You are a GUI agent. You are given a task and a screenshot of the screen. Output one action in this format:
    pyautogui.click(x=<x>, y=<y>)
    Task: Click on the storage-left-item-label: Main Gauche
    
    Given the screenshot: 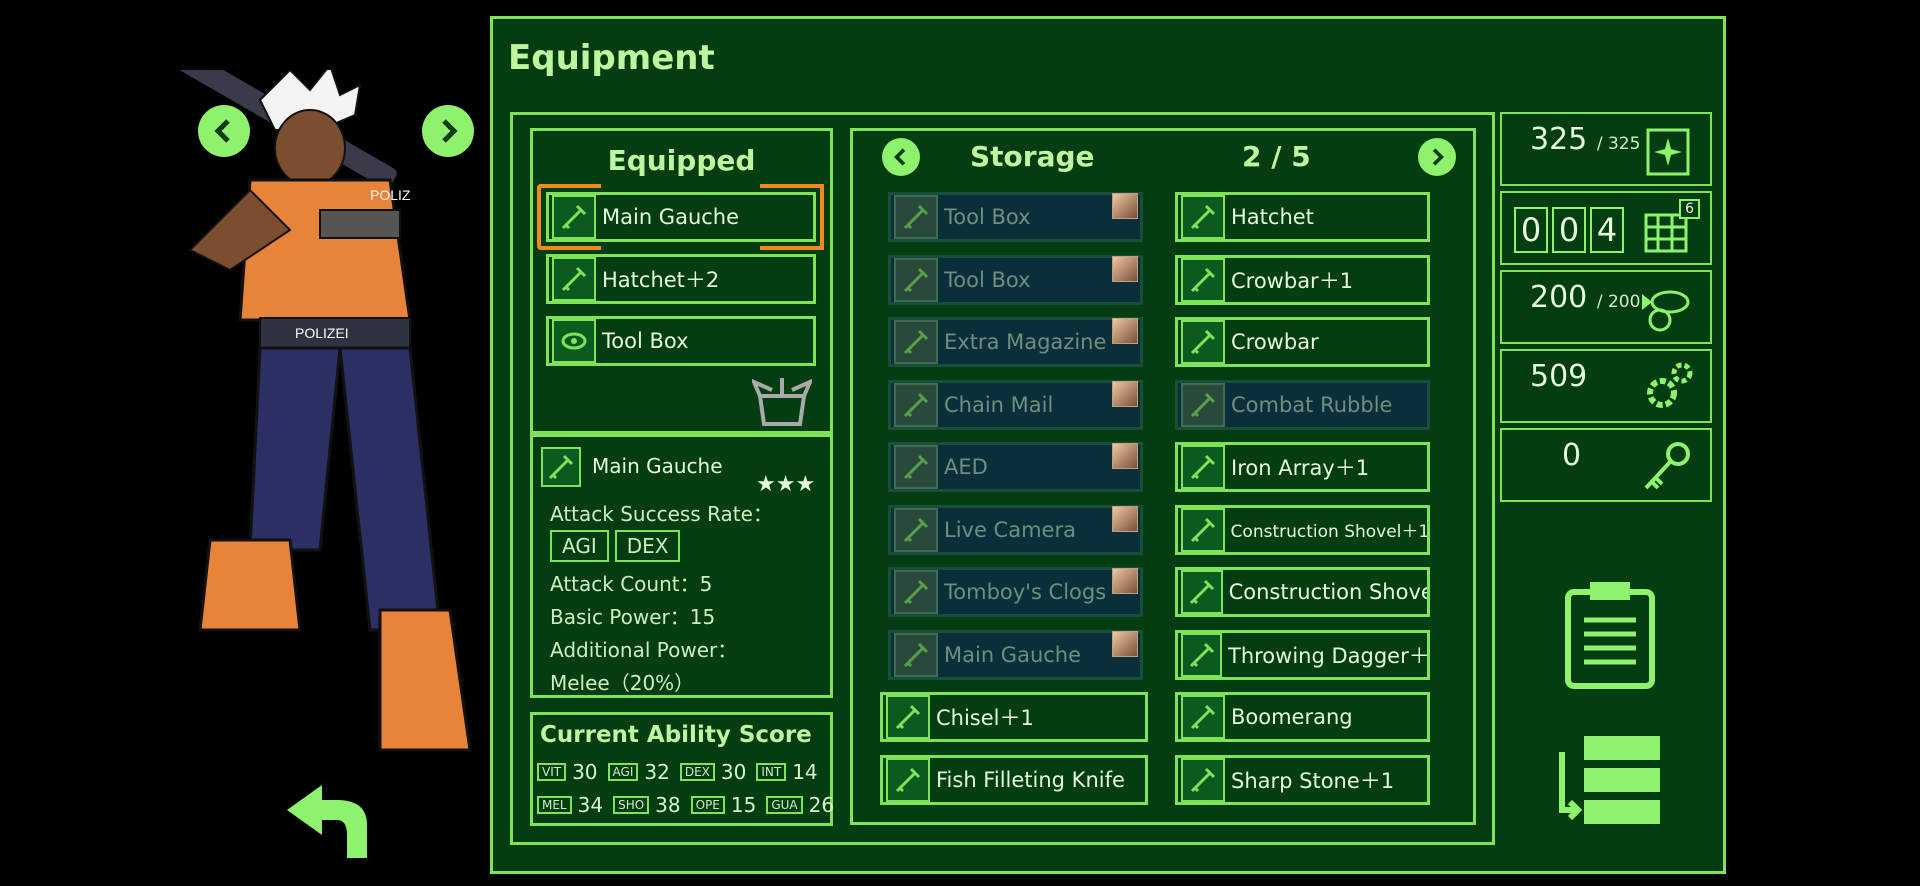 What is the action you would take?
    pyautogui.click(x=1013, y=654)
    